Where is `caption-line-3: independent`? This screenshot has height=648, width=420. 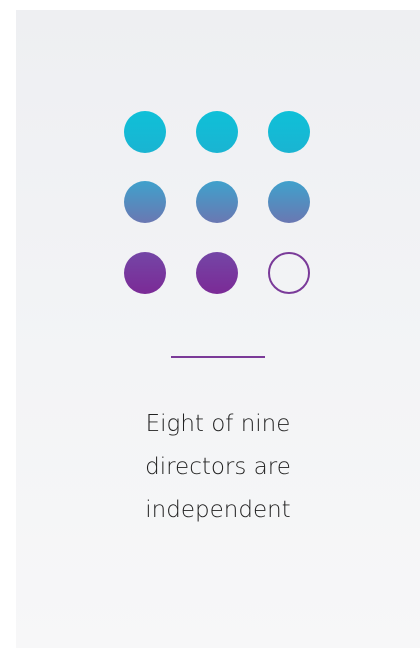
caption-line-3: independent is located at coordinates (218, 510).